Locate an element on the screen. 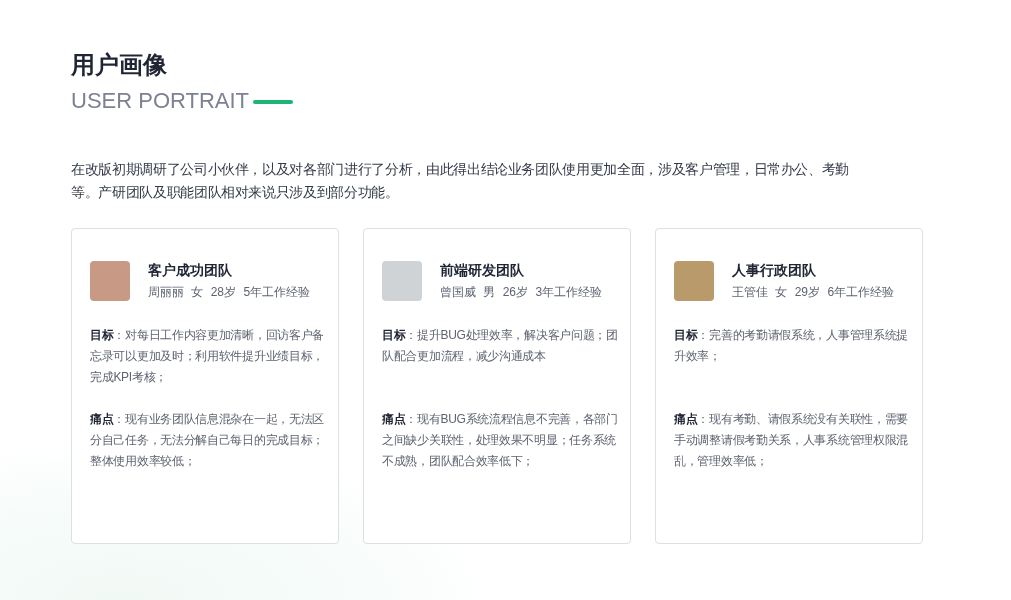  intro-paragraph: 在改版初期调研了公司小伙伴，以及对各部门进行了分析，由此得出结论业务团队使用更加全面，涉及客户管理，日常办公、考勤等。产研团队及职能团队相对来说只涉及到部分功能。 is located at coordinates (461, 181).